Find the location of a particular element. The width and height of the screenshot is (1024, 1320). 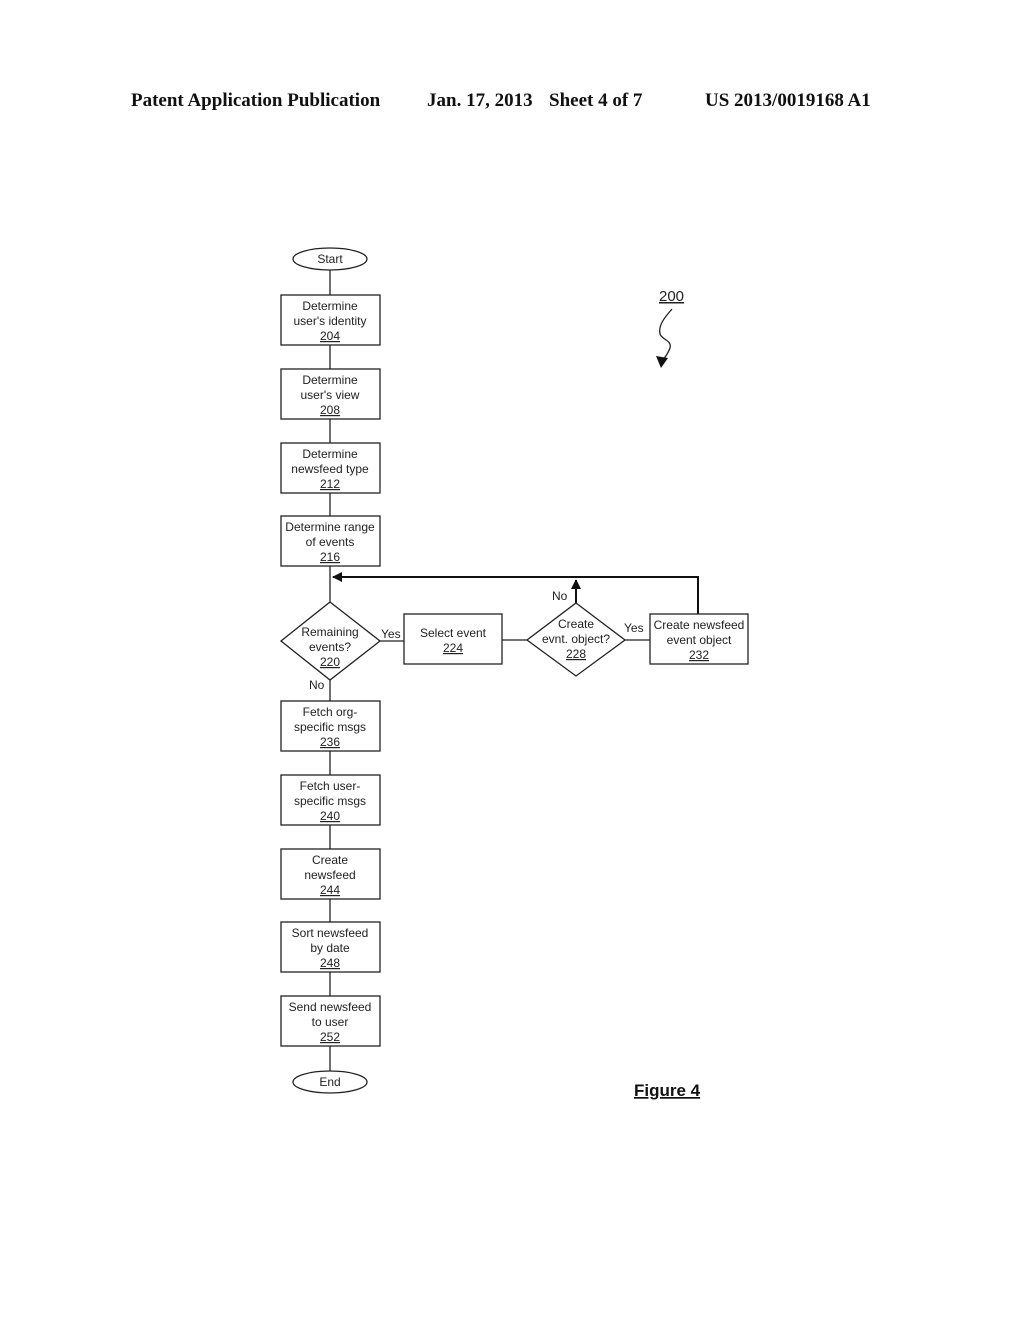

step-208: Determine user's view 208 is located at coordinates (330, 394).